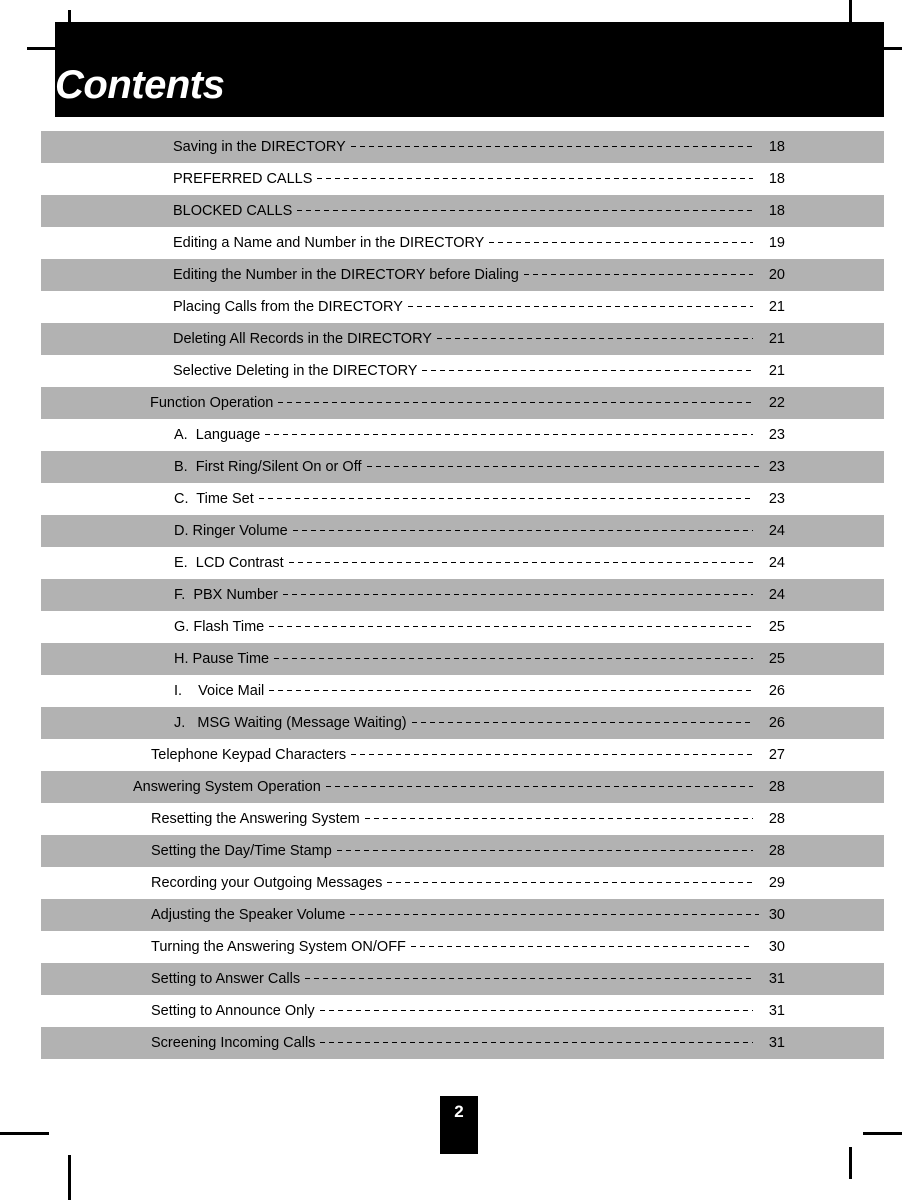  I want to click on toc-entry-label: Telephone Keypad Characters, so click(249, 754).